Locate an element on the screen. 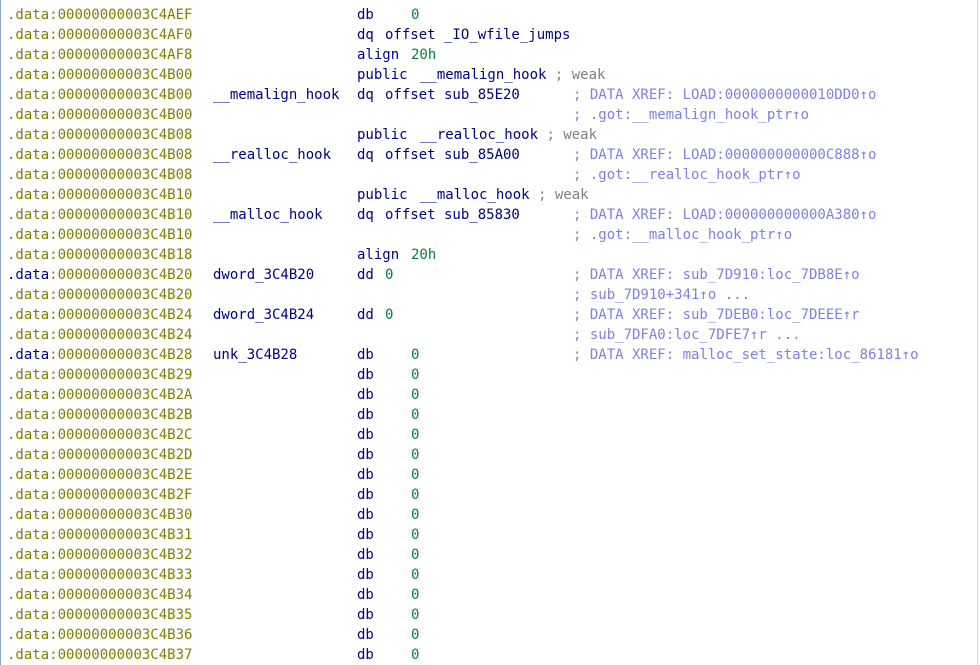 This screenshot has width=980, height=665. line-address: .data:00000000003C4B08 is located at coordinates (99, 175).